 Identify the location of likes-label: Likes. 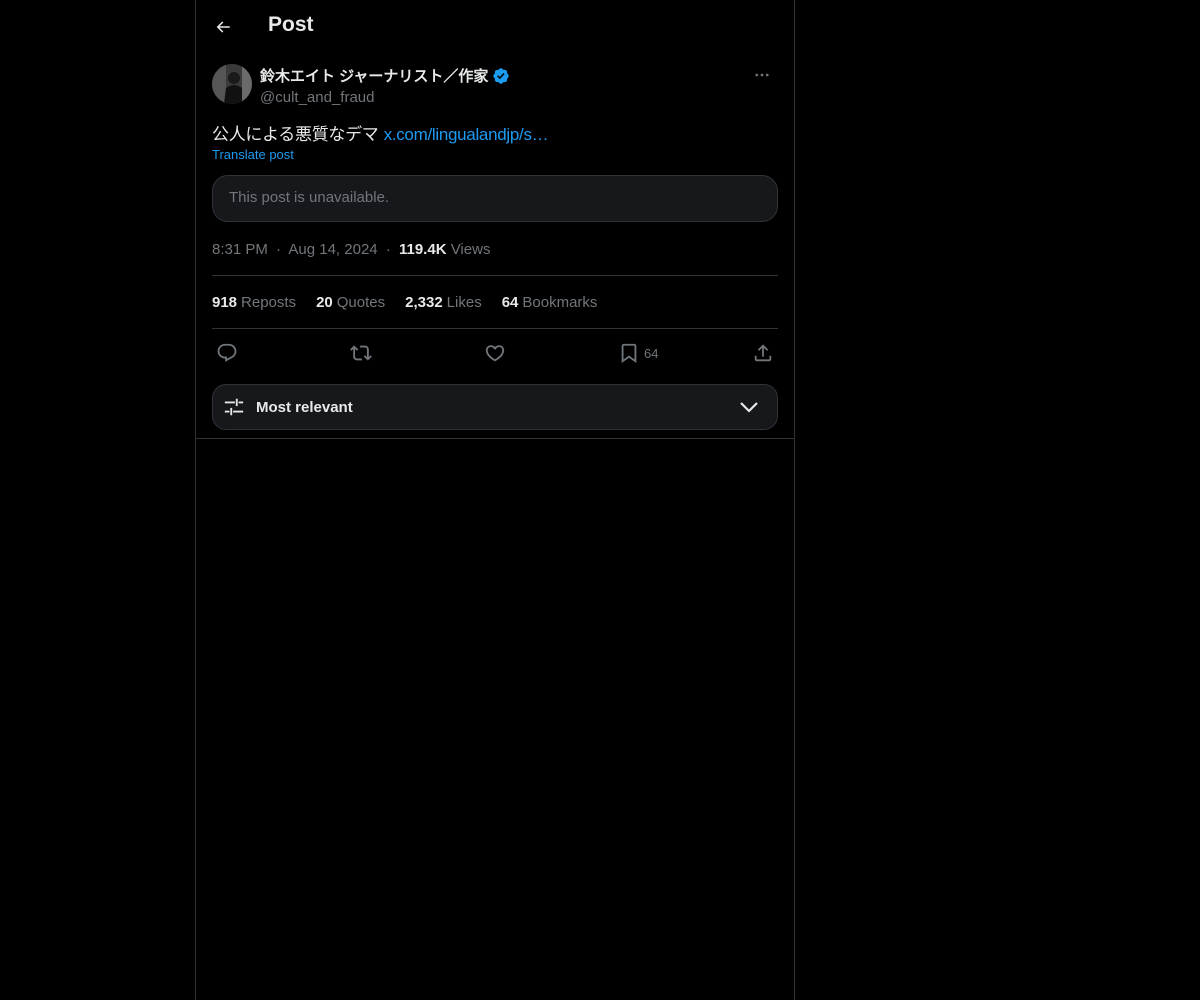
(464, 302).